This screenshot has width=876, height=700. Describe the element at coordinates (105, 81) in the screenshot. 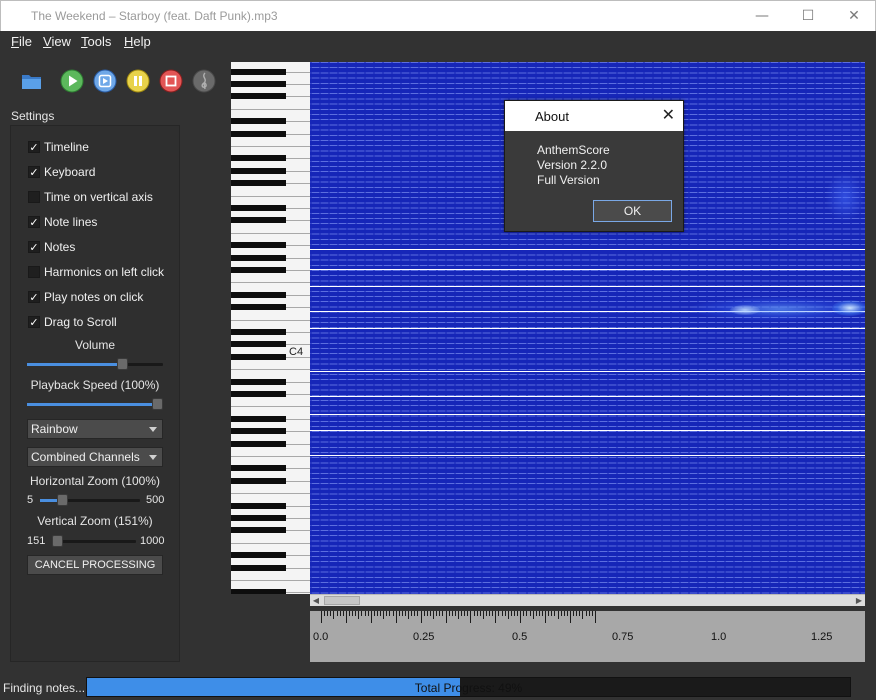

I see `play-from-start-icon` at that location.